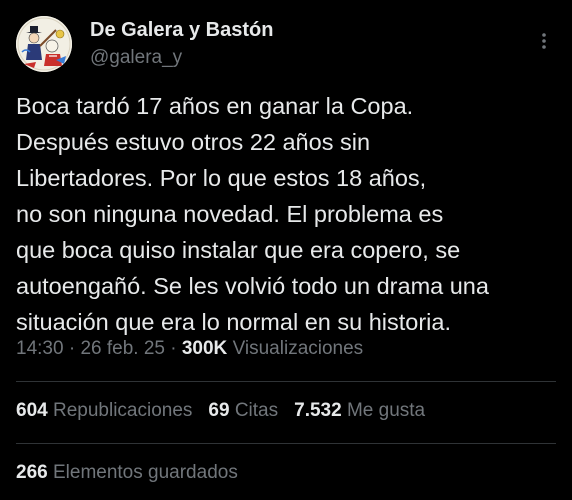 The image size is (572, 500). I want to click on author-avatar, so click(44, 44).